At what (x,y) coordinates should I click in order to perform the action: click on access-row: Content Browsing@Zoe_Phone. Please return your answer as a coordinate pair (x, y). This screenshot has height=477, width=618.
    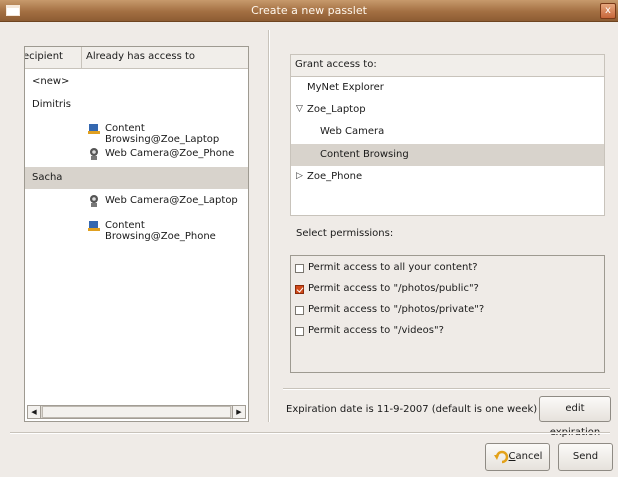
    Looking at the image, I should click on (136, 228).